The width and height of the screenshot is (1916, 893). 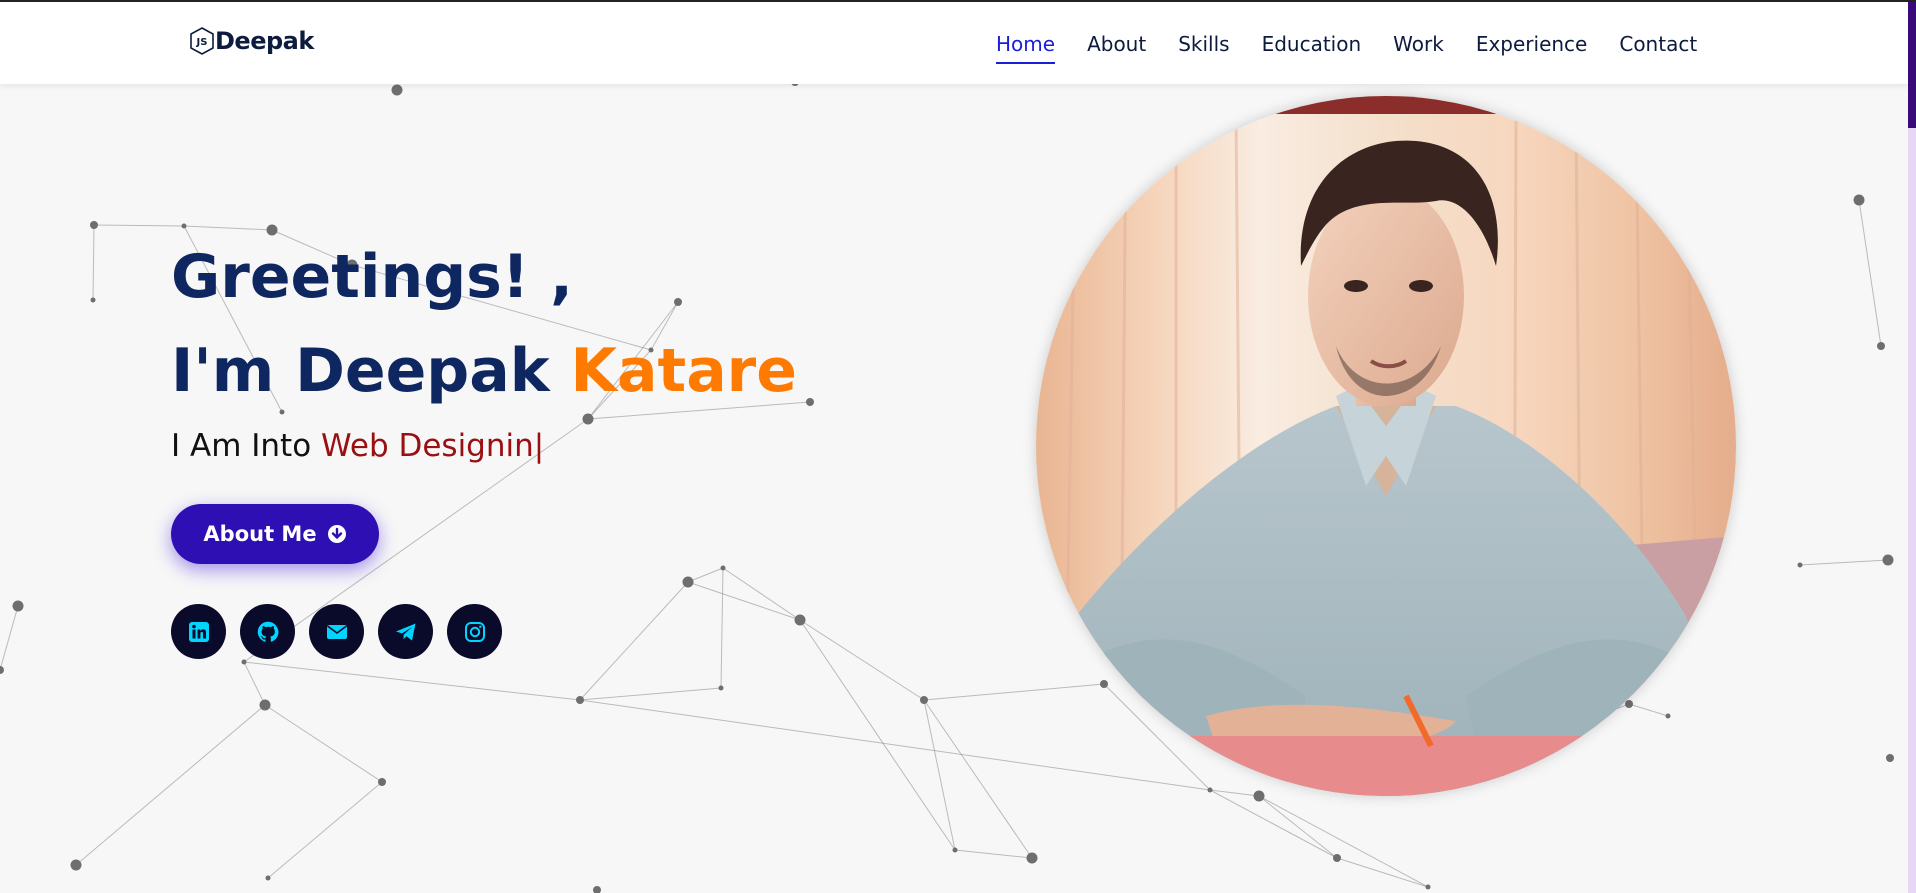 I want to click on arrow-down-circle-icon, so click(x=336, y=534).